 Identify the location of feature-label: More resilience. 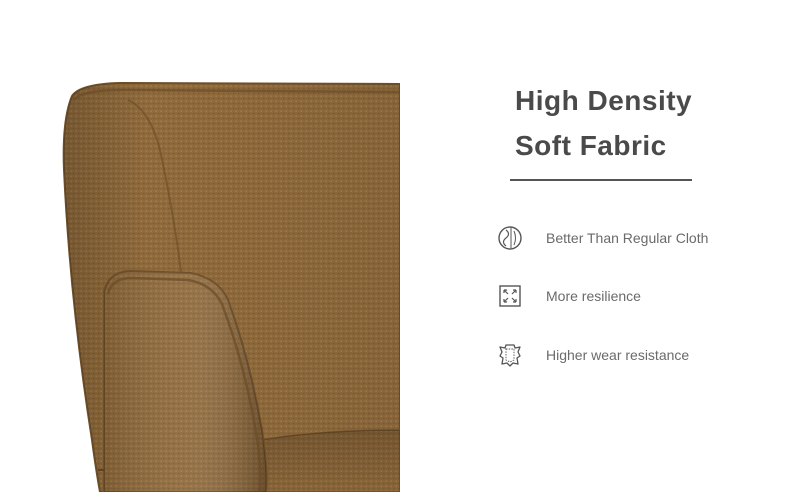
(593, 296).